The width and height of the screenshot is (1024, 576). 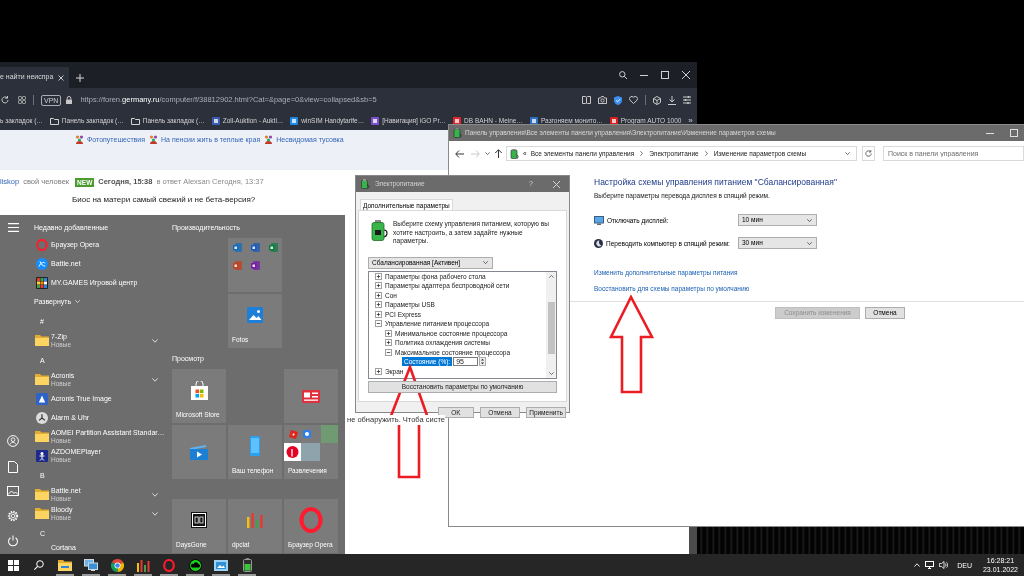 I want to click on scroll-down-icon, so click(x=551, y=373).